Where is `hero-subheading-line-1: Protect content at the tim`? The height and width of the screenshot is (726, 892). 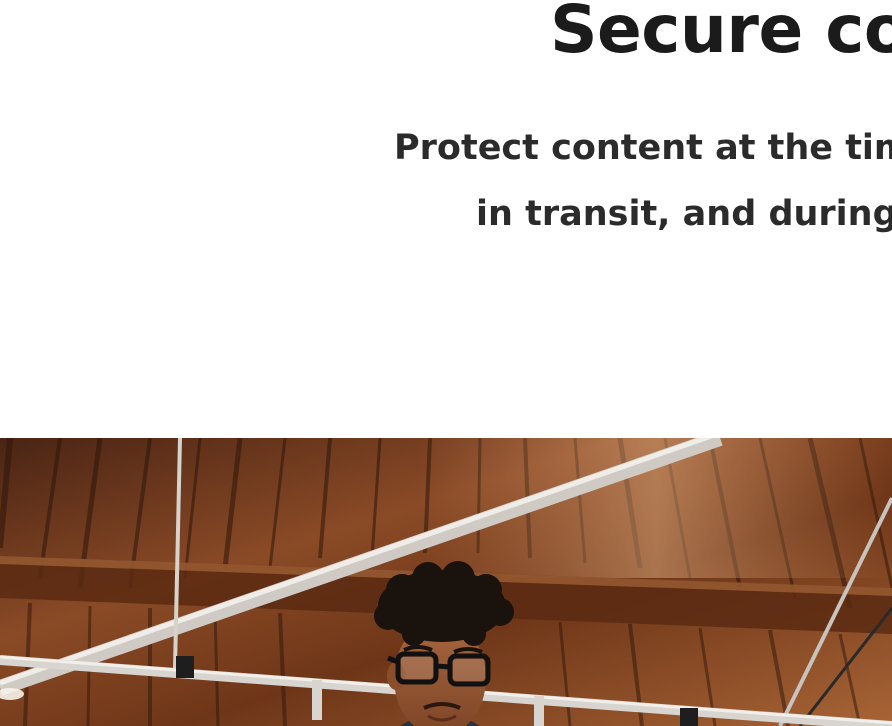 hero-subheading-line-1: Protect content at the tim is located at coordinates (643, 148).